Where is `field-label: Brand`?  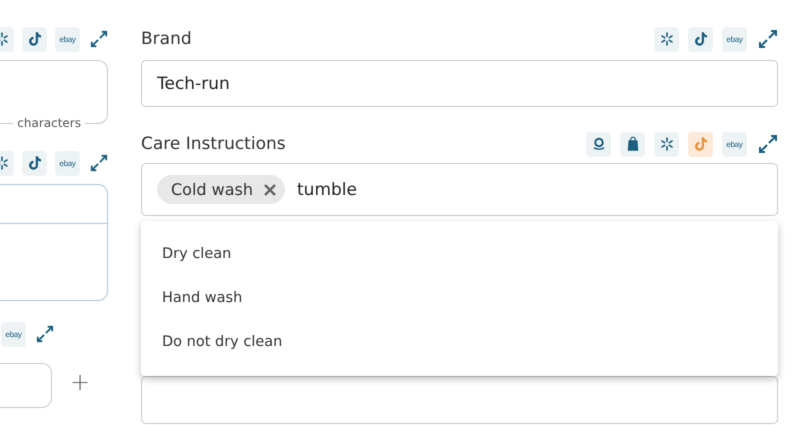
field-label: Brand is located at coordinates (166, 39).